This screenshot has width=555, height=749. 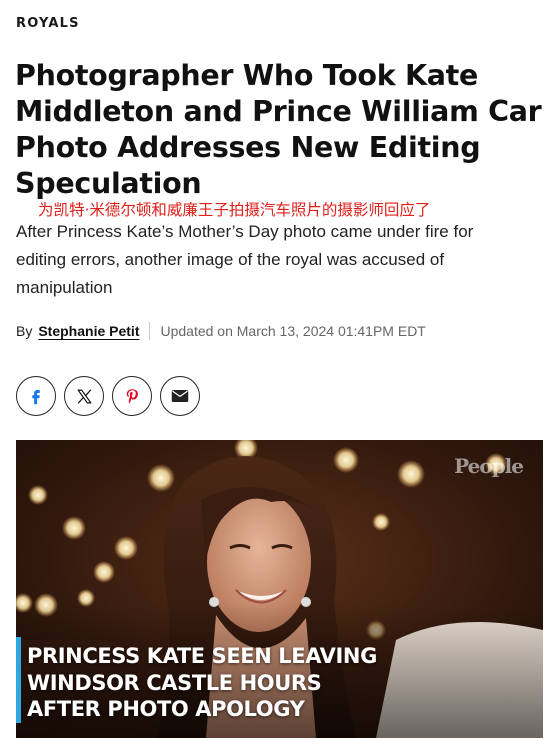 What do you see at coordinates (174, 682) in the screenshot?
I see `caption-line: WINDSOR CASTLE HOURS` at bounding box center [174, 682].